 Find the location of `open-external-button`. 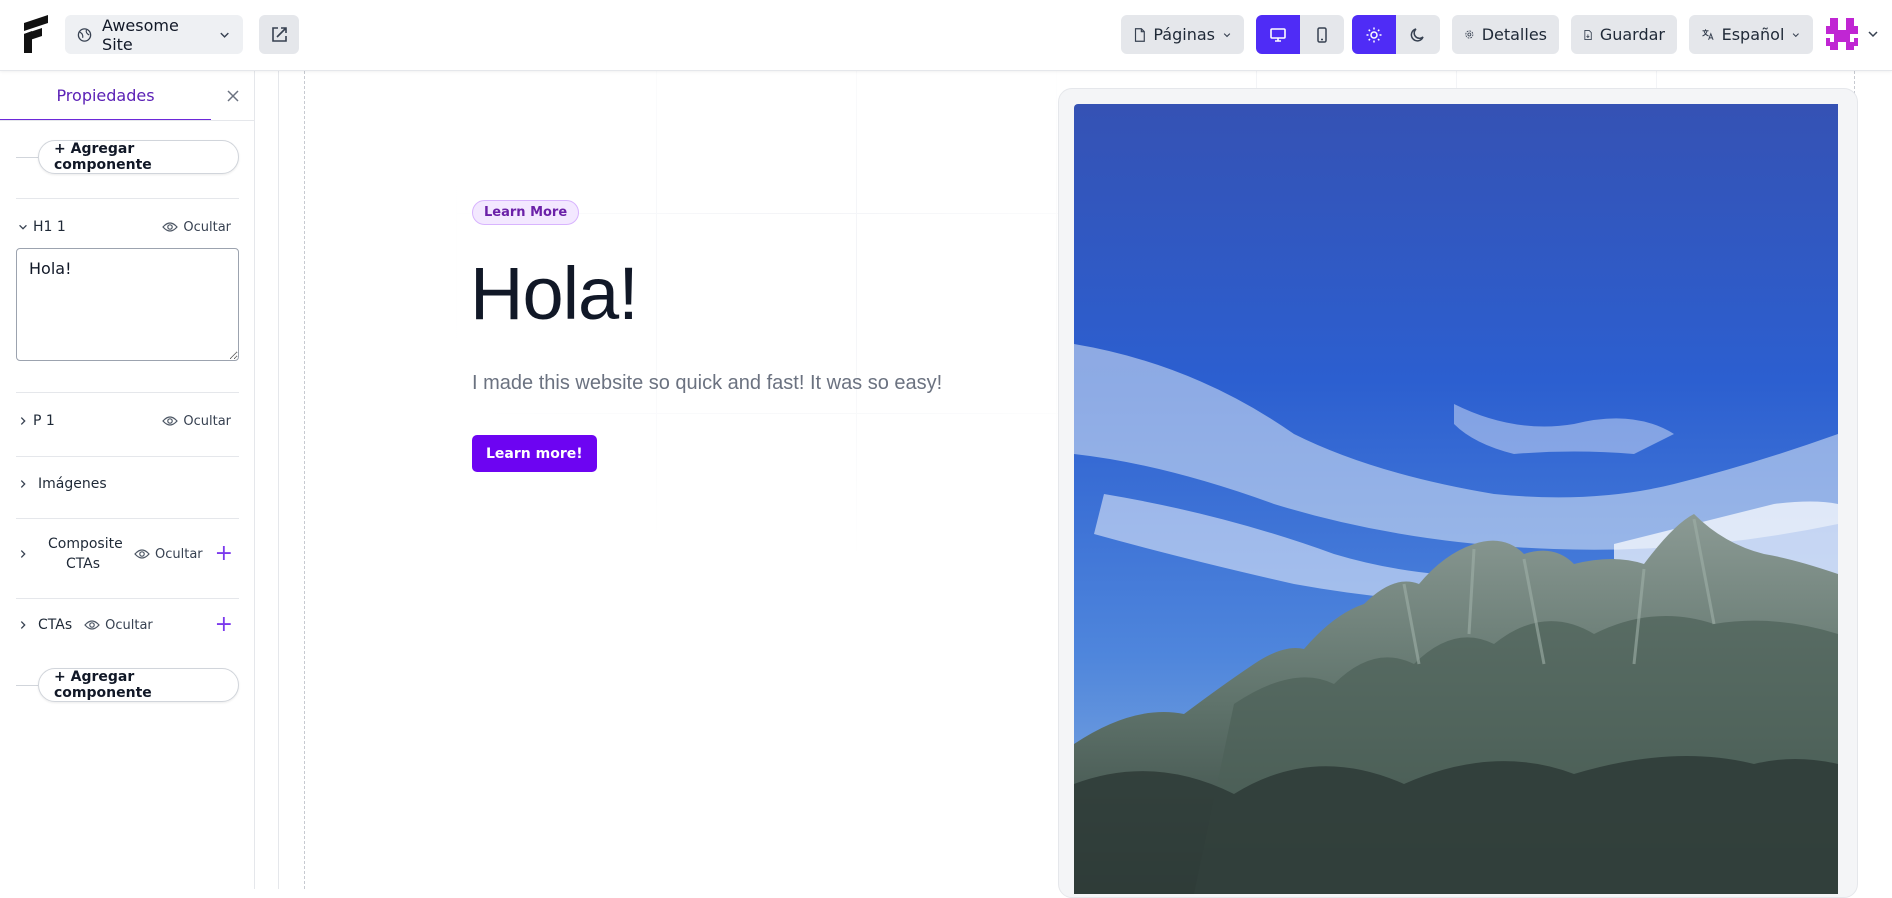

open-external-button is located at coordinates (279, 34).